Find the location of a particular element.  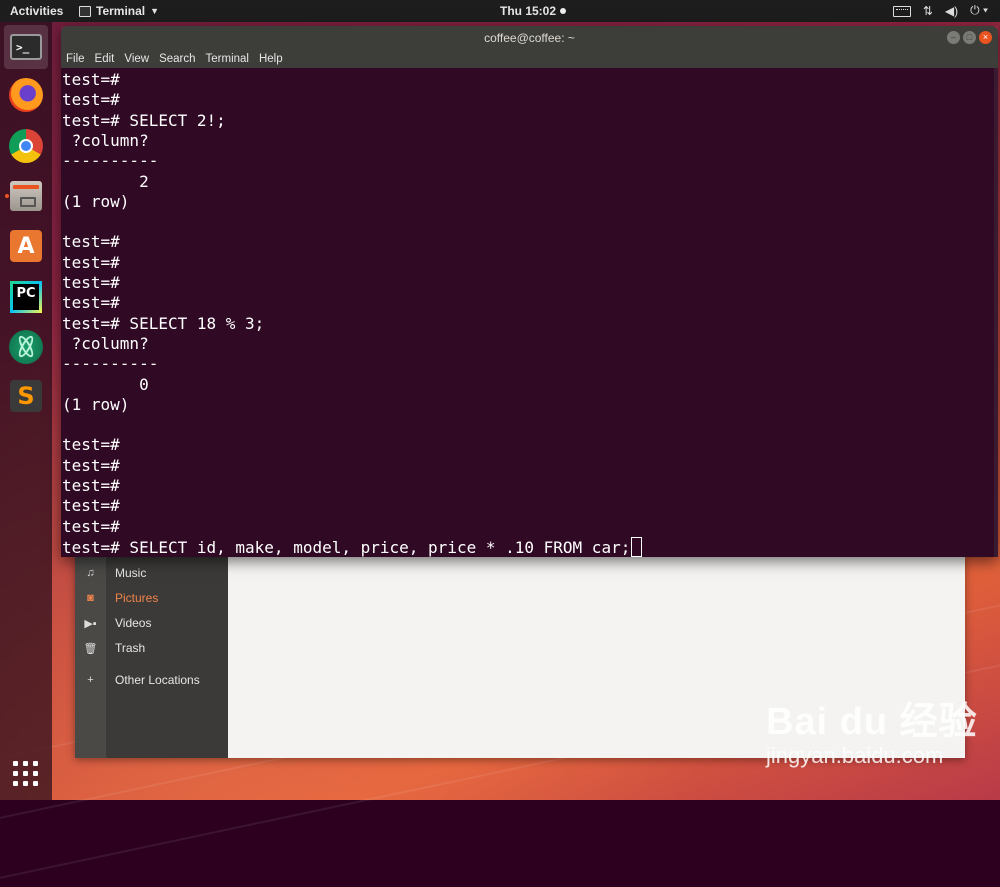

menu-file: File is located at coordinates (75, 59).